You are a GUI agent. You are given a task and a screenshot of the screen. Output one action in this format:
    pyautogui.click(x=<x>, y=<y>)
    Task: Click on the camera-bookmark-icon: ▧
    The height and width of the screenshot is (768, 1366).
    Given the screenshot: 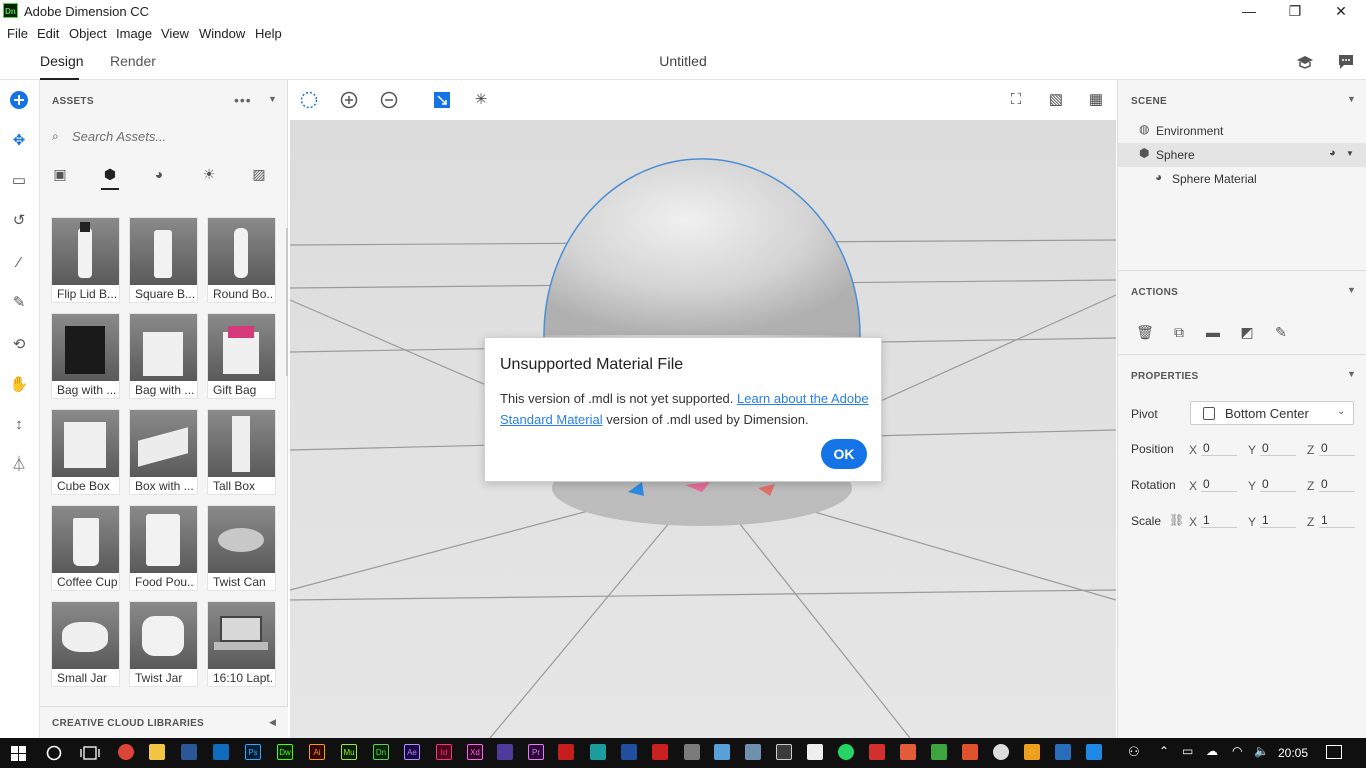 What is the action you would take?
    pyautogui.click(x=1056, y=100)
    